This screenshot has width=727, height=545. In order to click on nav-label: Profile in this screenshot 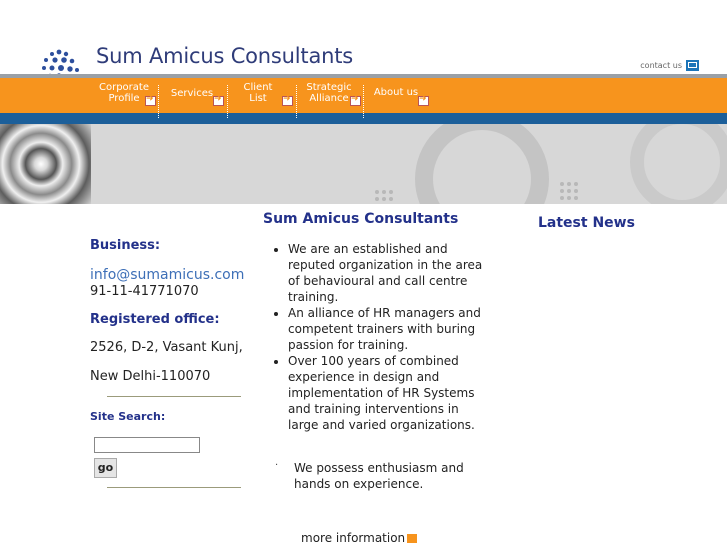, I will do `click(124, 98)`.